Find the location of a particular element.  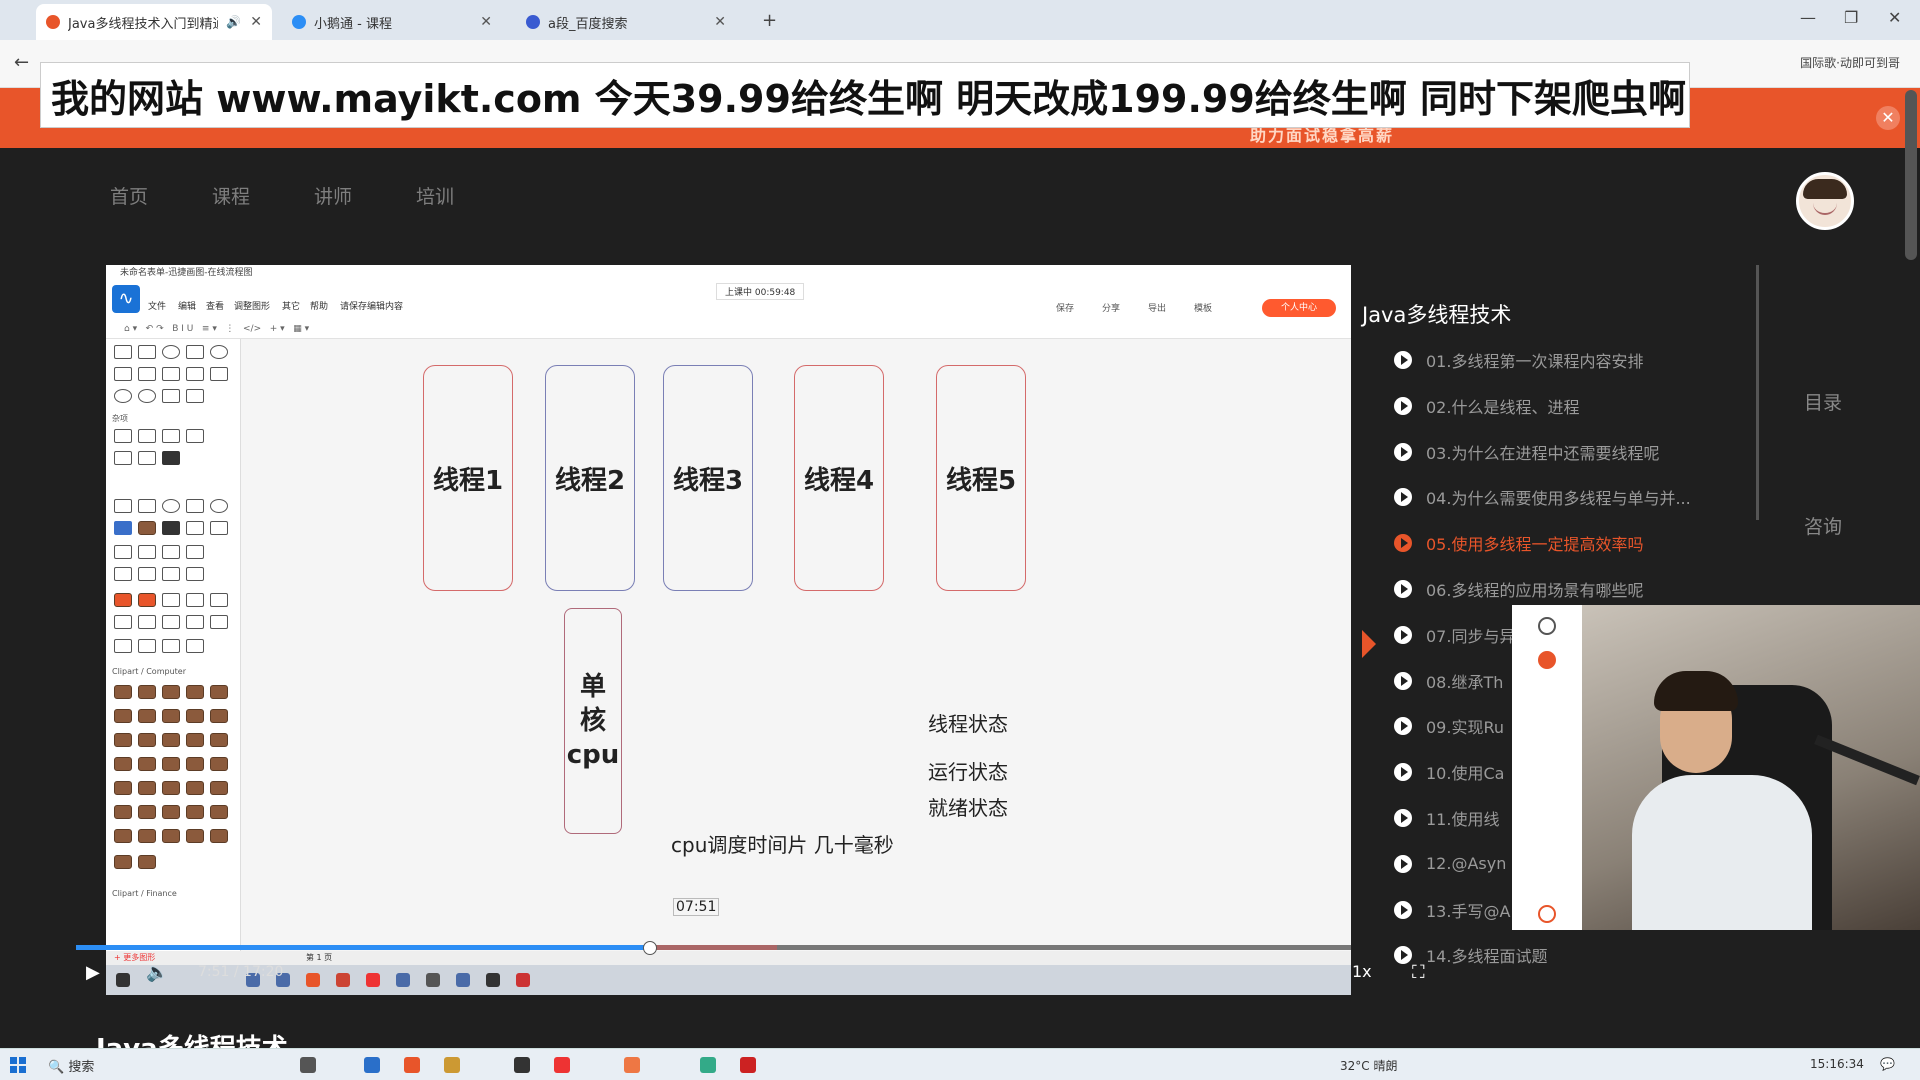

tab-xiaoetong: 小鹅通 - 课程 ✕ is located at coordinates (392, 22).